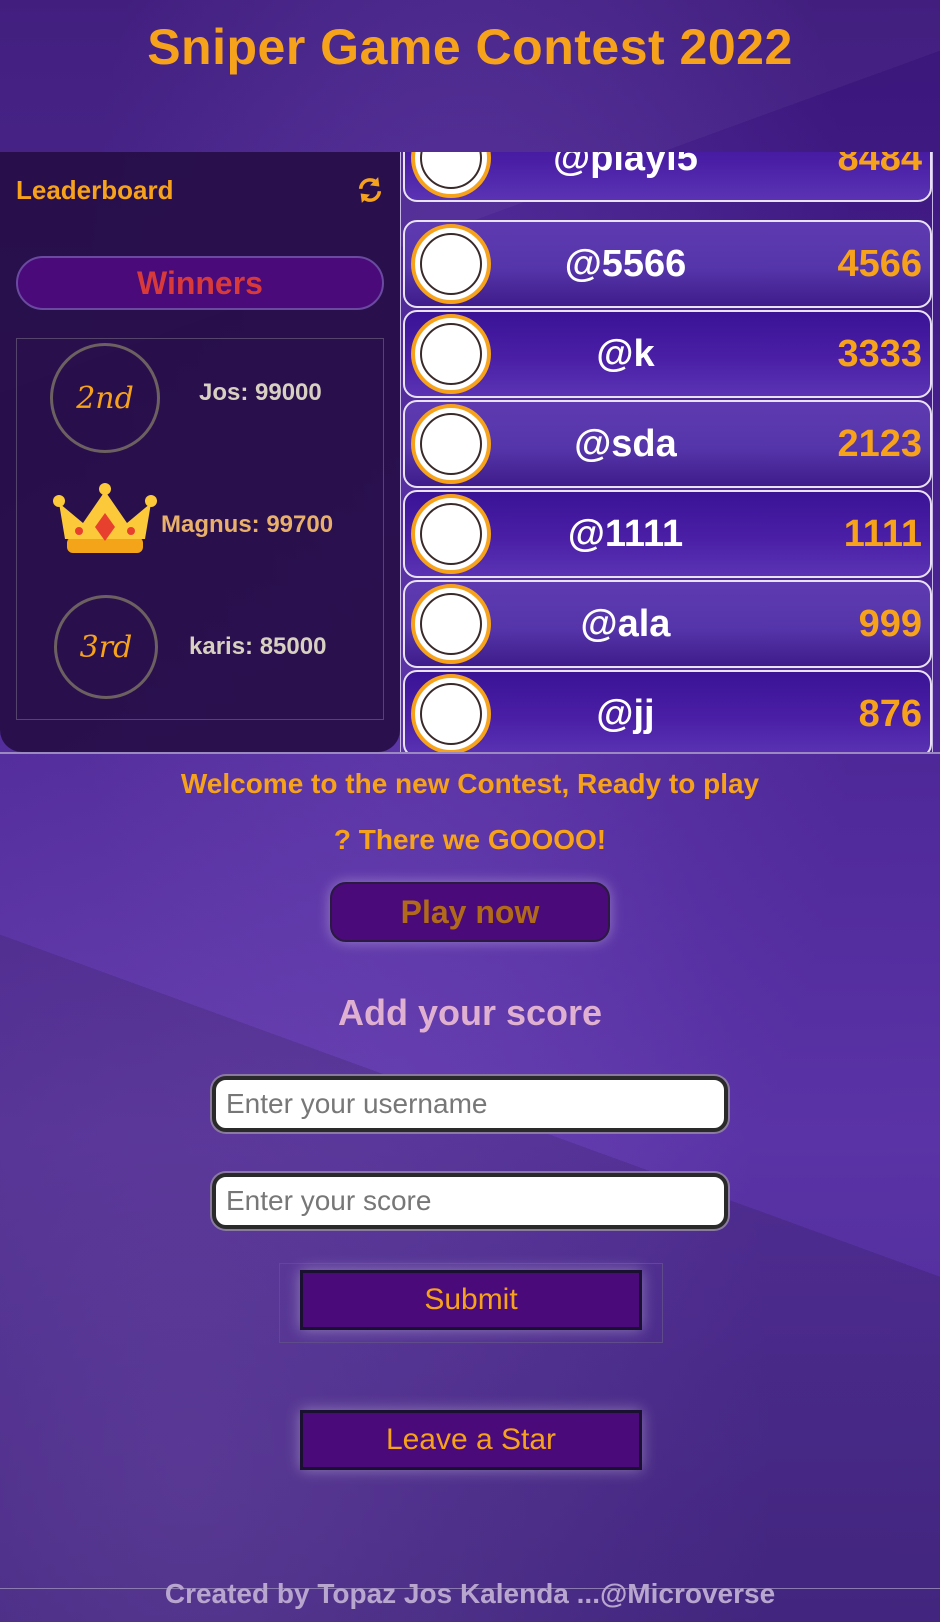  Describe the element at coordinates (470, 753) in the screenshot. I see `section-divider` at that location.